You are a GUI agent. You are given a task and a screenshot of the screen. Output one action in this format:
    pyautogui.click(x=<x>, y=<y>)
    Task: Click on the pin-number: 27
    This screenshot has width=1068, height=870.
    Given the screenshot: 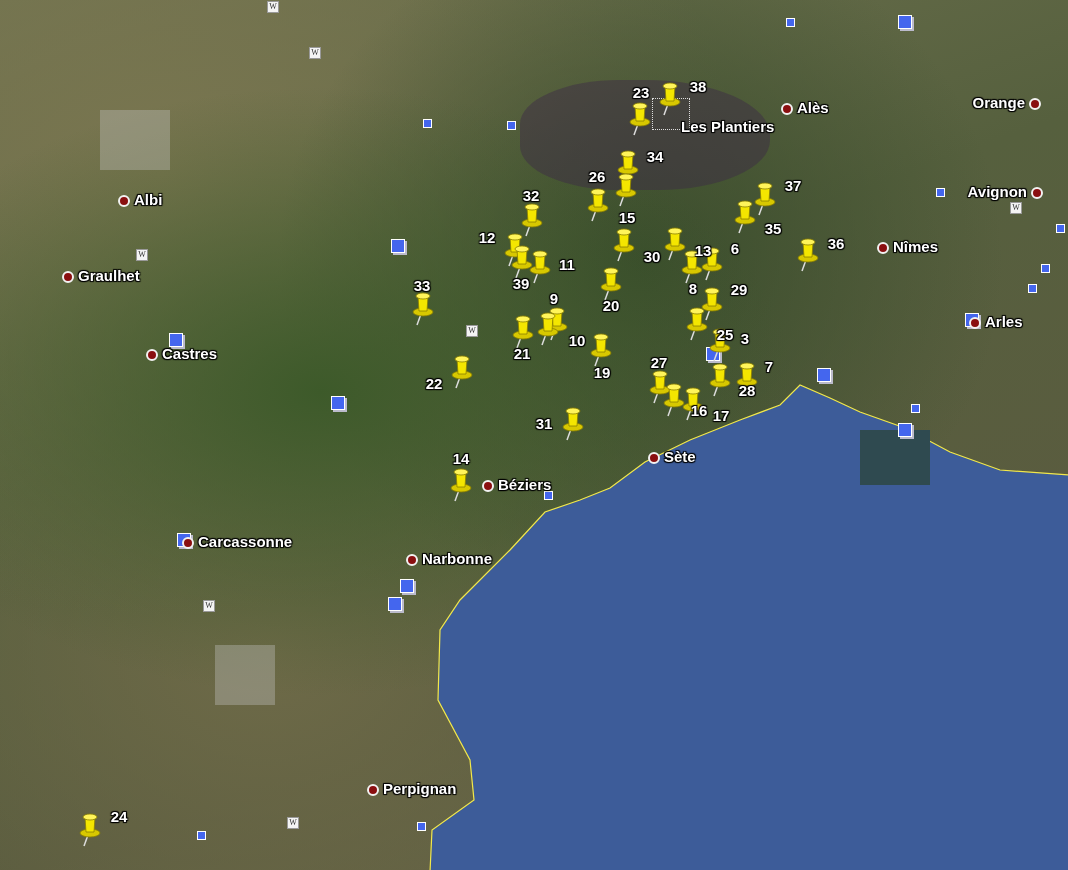 What is the action you would take?
    pyautogui.click(x=659, y=362)
    